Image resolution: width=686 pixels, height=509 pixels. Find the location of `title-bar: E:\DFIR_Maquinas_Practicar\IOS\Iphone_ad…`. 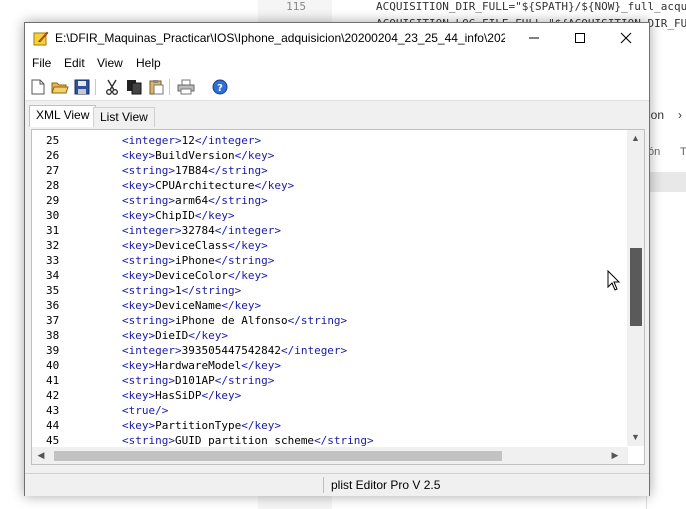

title-bar: E:\DFIR_Maquinas_Practicar\IOS\Iphone_ad… is located at coordinates (337, 38).